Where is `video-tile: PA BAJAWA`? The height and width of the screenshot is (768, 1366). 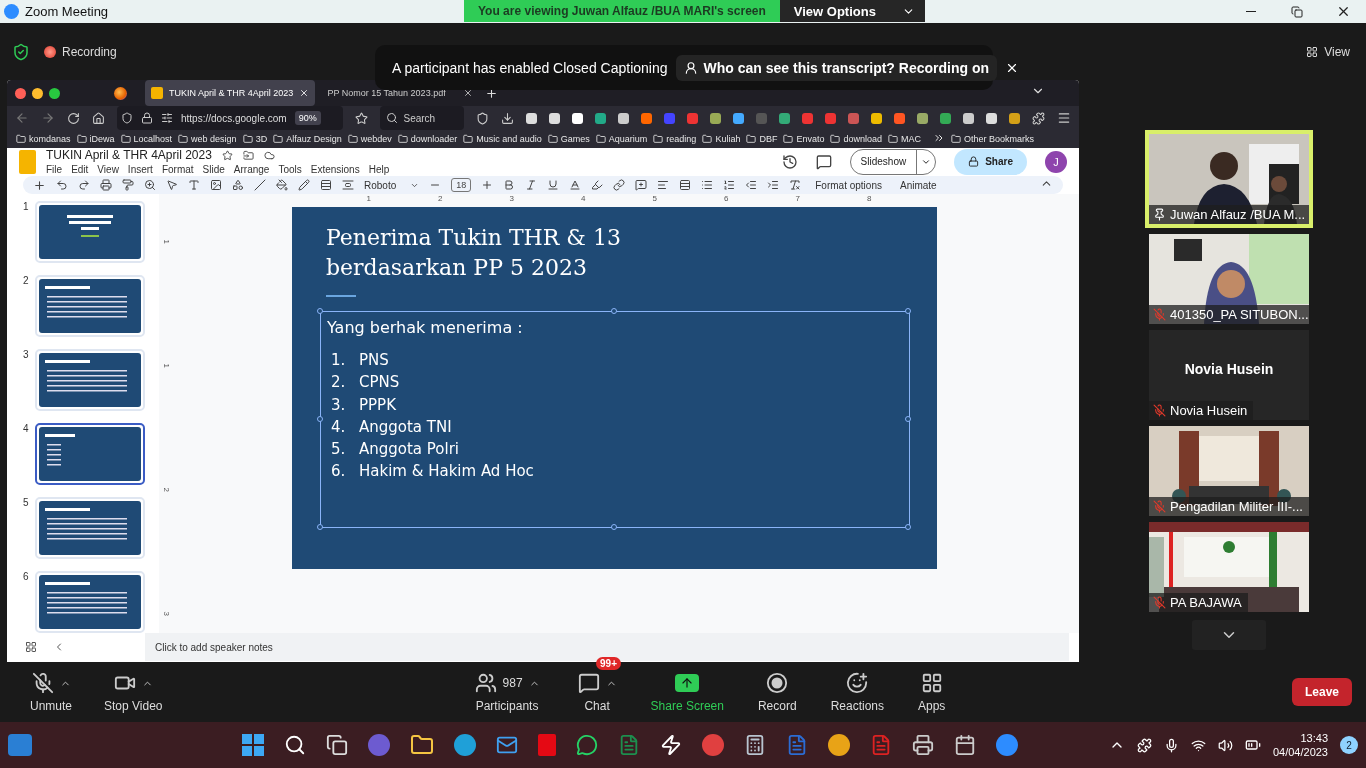 video-tile: PA BAJAWA is located at coordinates (1229, 567).